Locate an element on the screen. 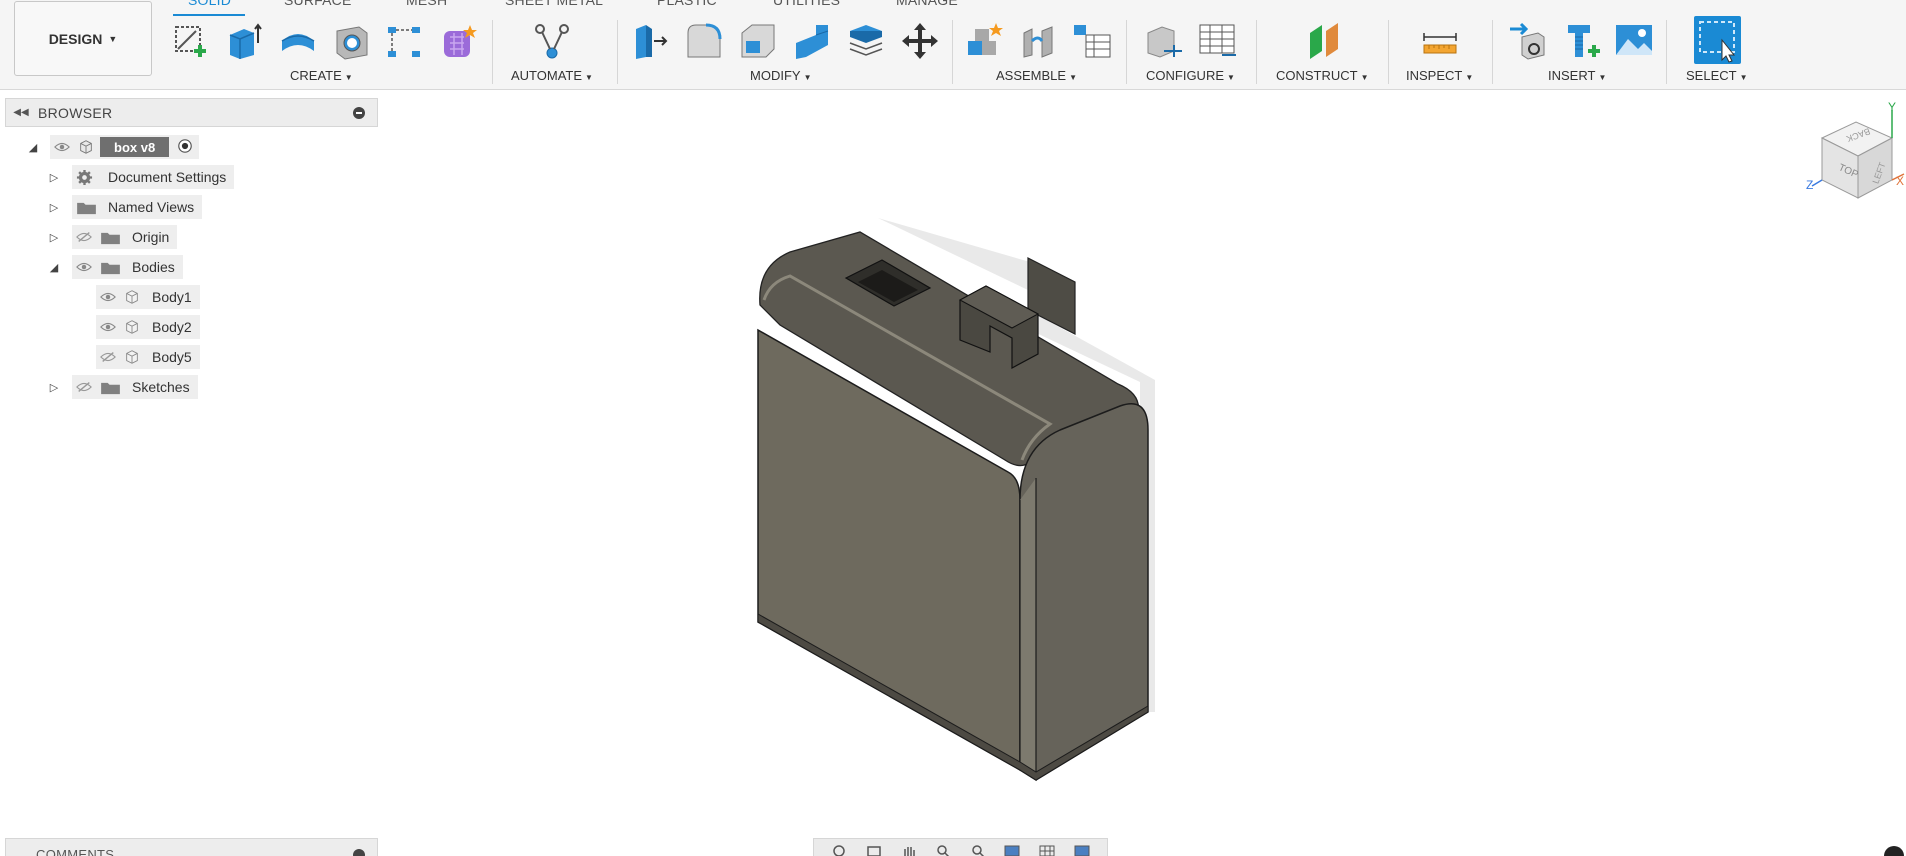  joint-tool is located at coordinates (1038, 41).